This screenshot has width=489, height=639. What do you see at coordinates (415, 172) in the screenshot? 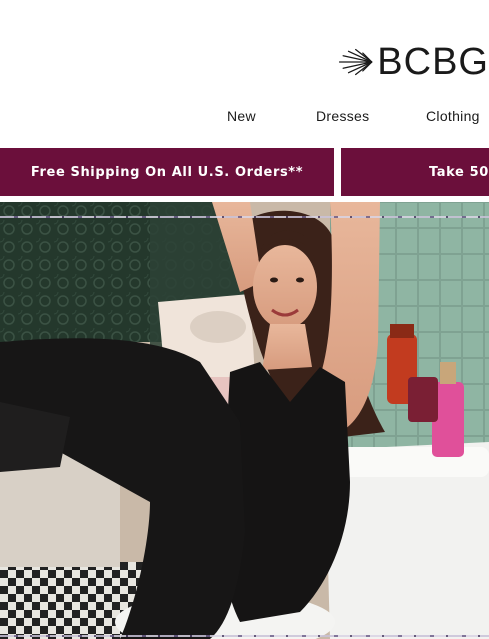
I see `promo-banner-sale: Take 50%` at bounding box center [415, 172].